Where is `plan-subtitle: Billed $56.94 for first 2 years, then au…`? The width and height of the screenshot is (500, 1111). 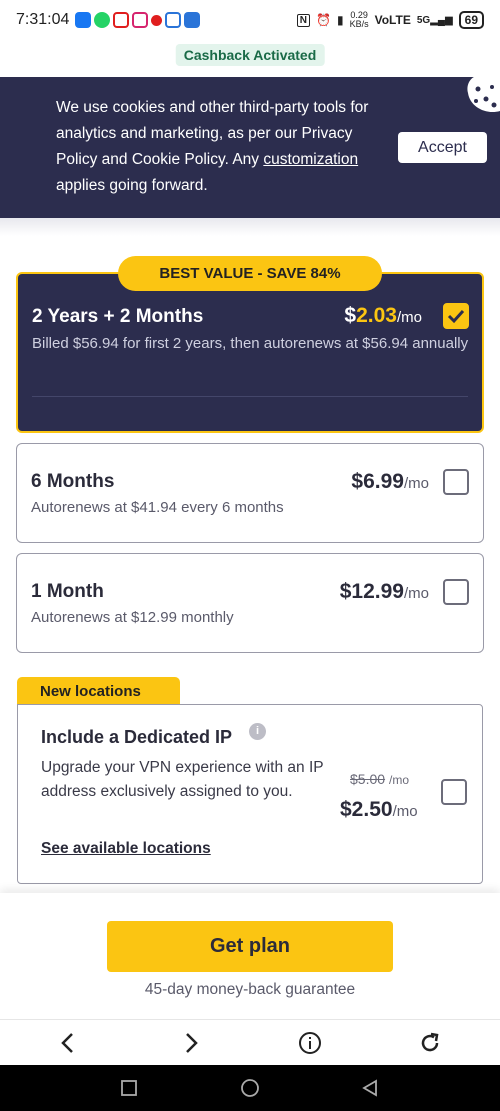
plan-subtitle: Billed $56.94 for first 2 years, then au… is located at coordinates (250, 343).